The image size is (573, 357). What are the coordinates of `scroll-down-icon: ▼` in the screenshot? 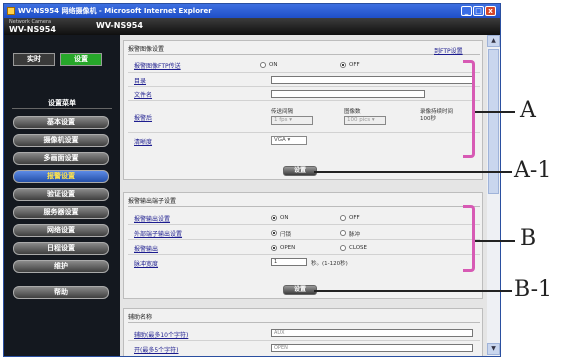 It's located at (493, 349).